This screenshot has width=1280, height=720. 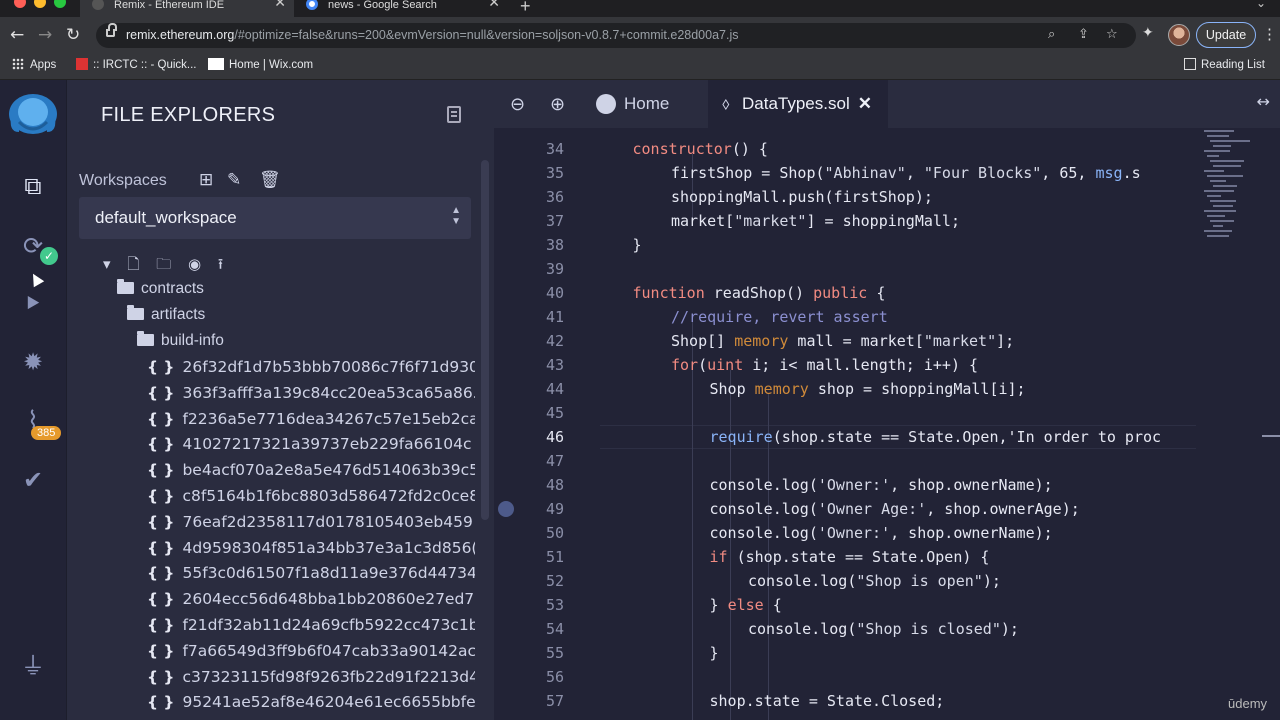 What do you see at coordinates (33, 362) in the screenshot?
I see `debugger-icon: ✹` at bounding box center [33, 362].